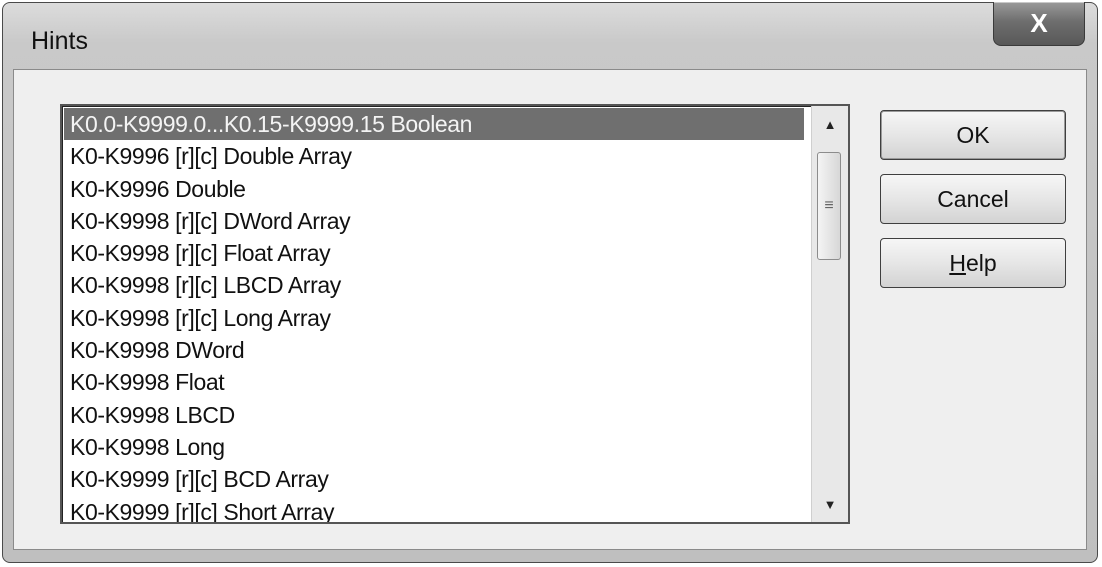 Image resolution: width=1102 pixels, height=567 pixels. Describe the element at coordinates (434, 415) in the screenshot. I see `list-item: K0-K9998 LBCD` at that location.